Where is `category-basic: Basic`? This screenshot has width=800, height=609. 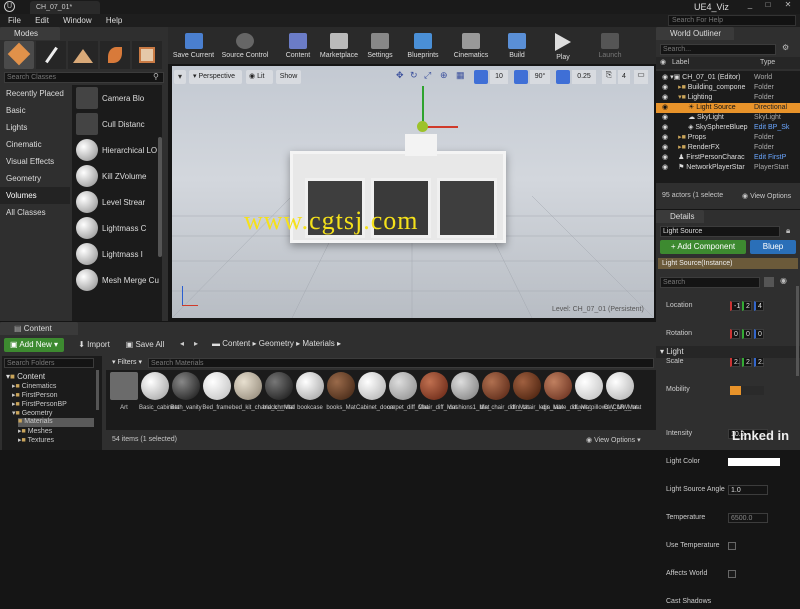 category-basic: Basic is located at coordinates (35, 110).